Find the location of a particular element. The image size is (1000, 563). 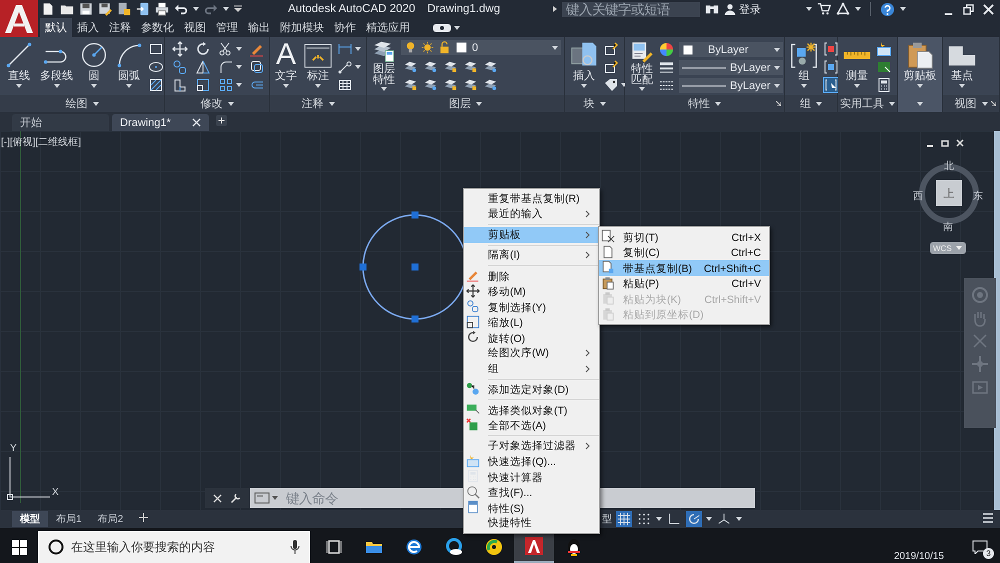

notification-count: 3 is located at coordinates (988, 553).